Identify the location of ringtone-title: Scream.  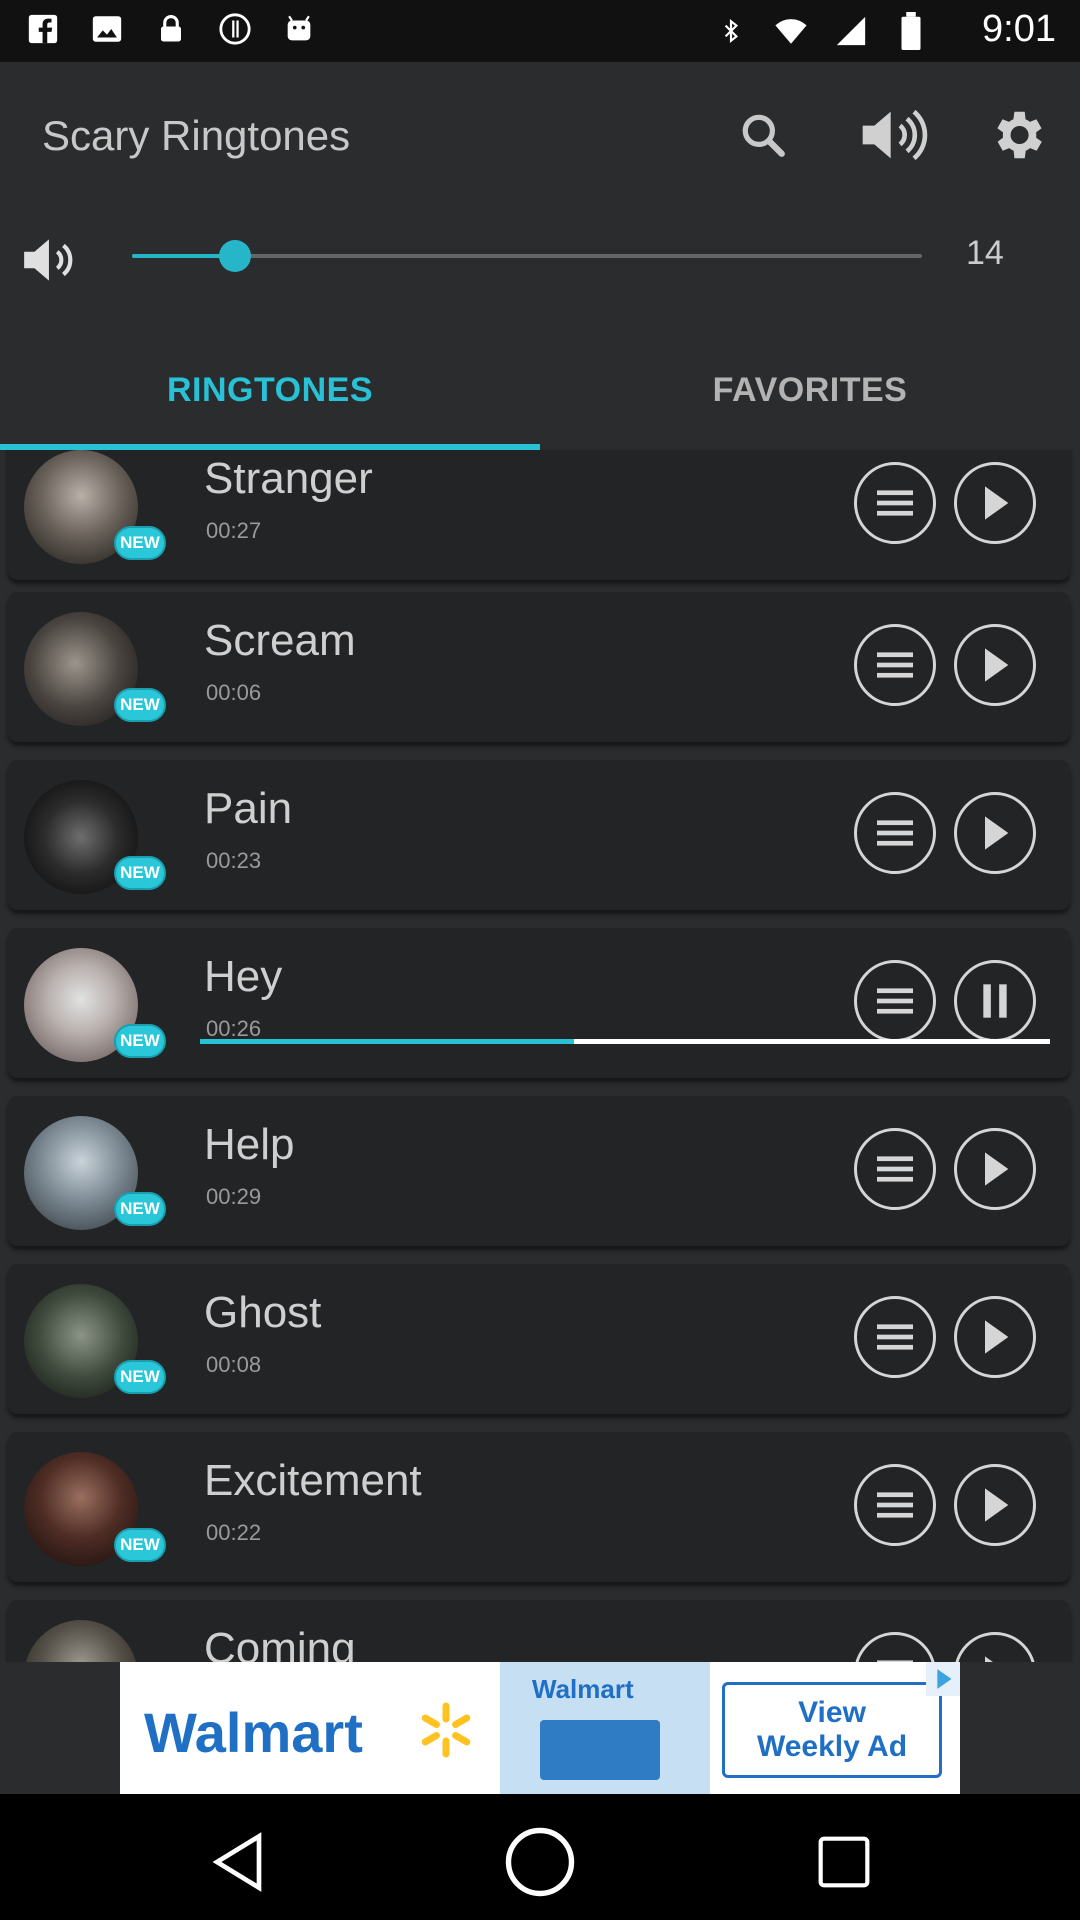
(280, 640).